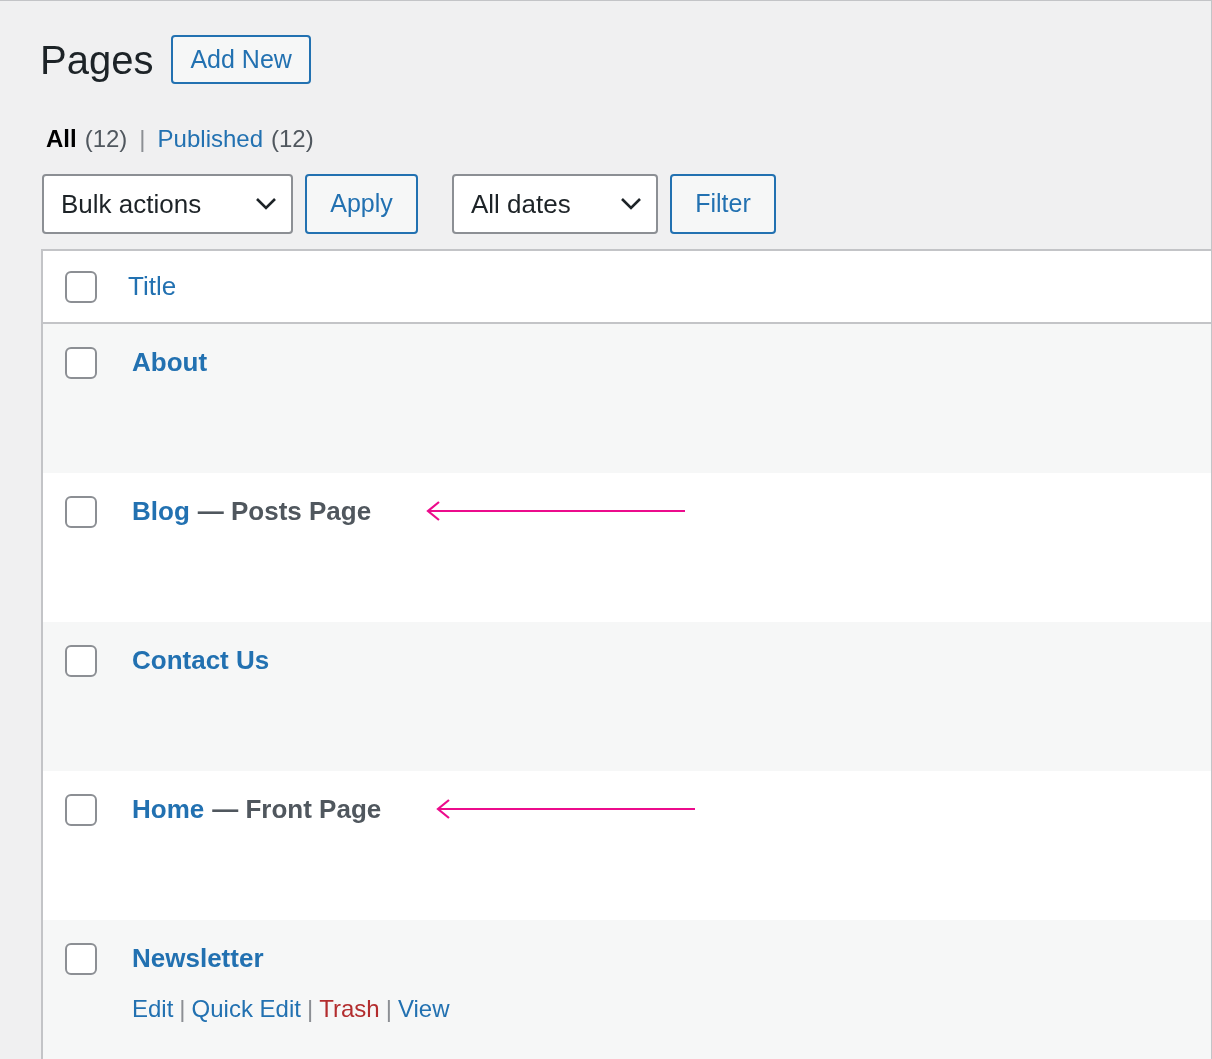 This screenshot has width=1212, height=1059. What do you see at coordinates (723, 204) in the screenshot?
I see `filter-button: Filter` at bounding box center [723, 204].